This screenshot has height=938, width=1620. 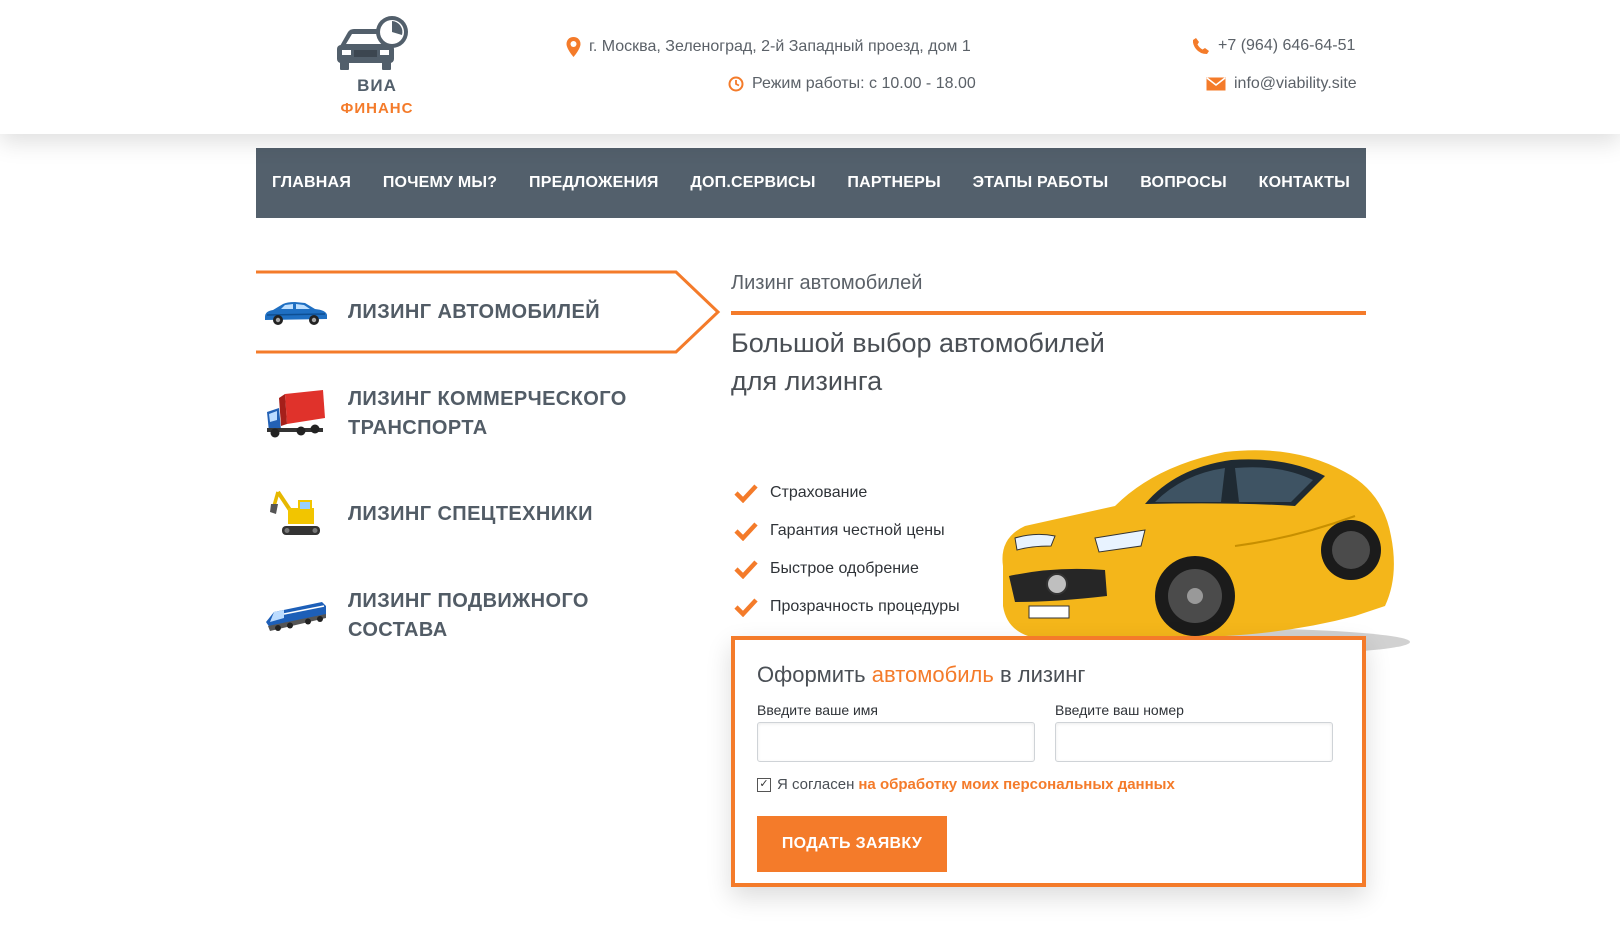 What do you see at coordinates (764, 784) in the screenshot?
I see `consent-checkbox: ✓` at bounding box center [764, 784].